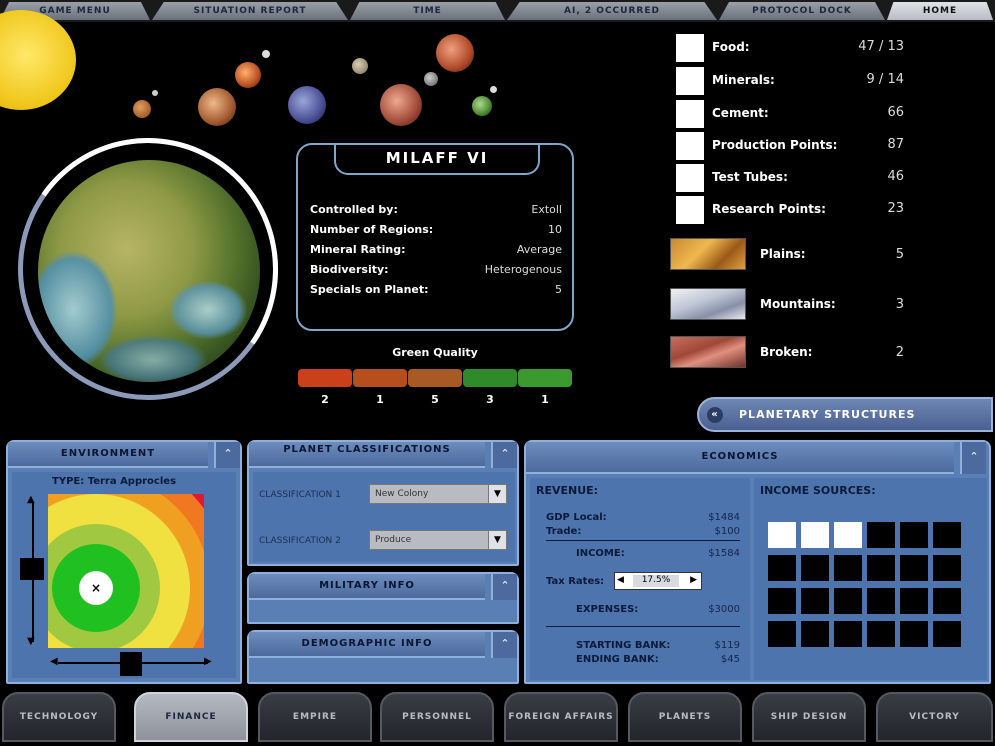 Image resolution: width=995 pixels, height=746 pixels. Describe the element at coordinates (685, 717) in the screenshot. I see `tab-planets: PLANETS` at that location.